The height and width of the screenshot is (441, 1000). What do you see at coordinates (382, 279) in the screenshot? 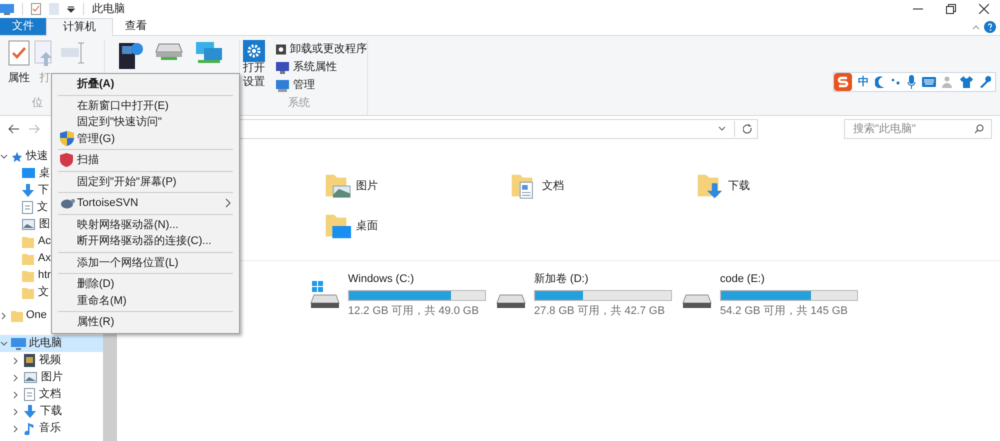
I see `drive-name: Windows (C:)` at bounding box center [382, 279].